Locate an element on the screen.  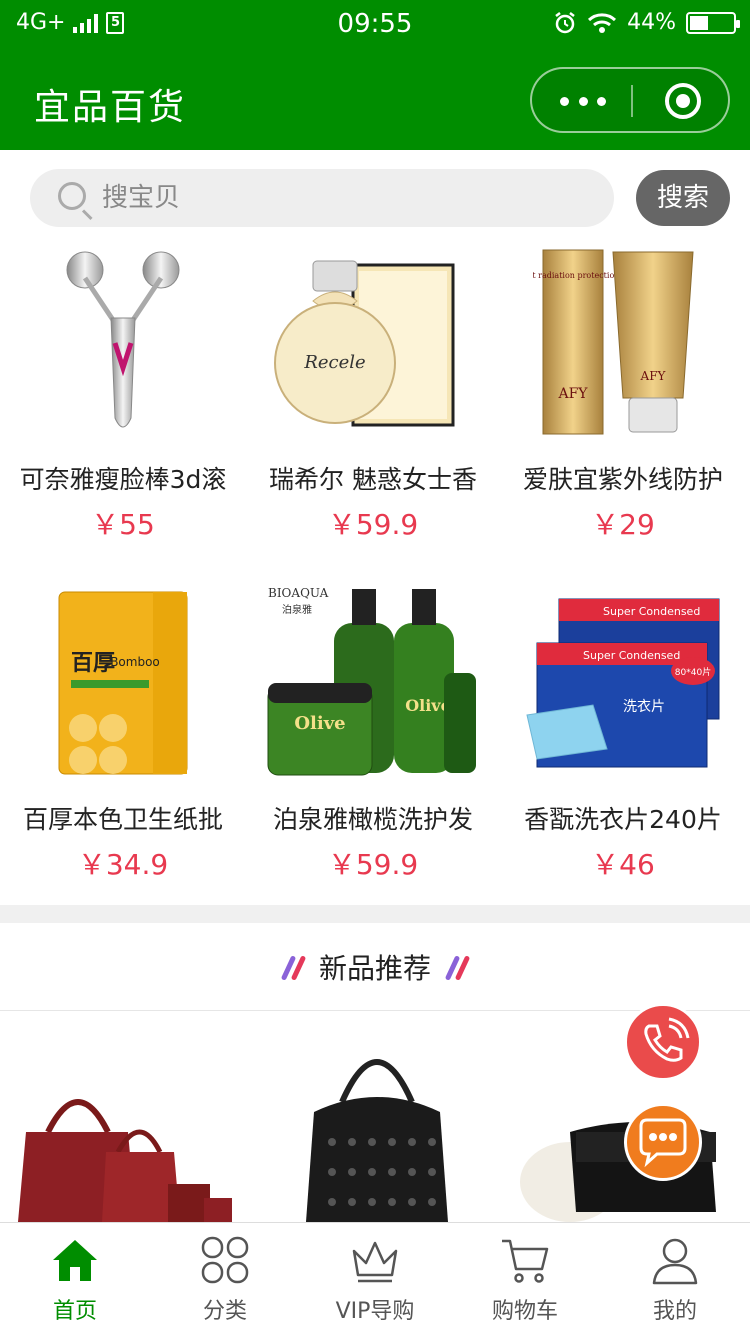
section-title: 新品推荐 is located at coordinates (374, 968).